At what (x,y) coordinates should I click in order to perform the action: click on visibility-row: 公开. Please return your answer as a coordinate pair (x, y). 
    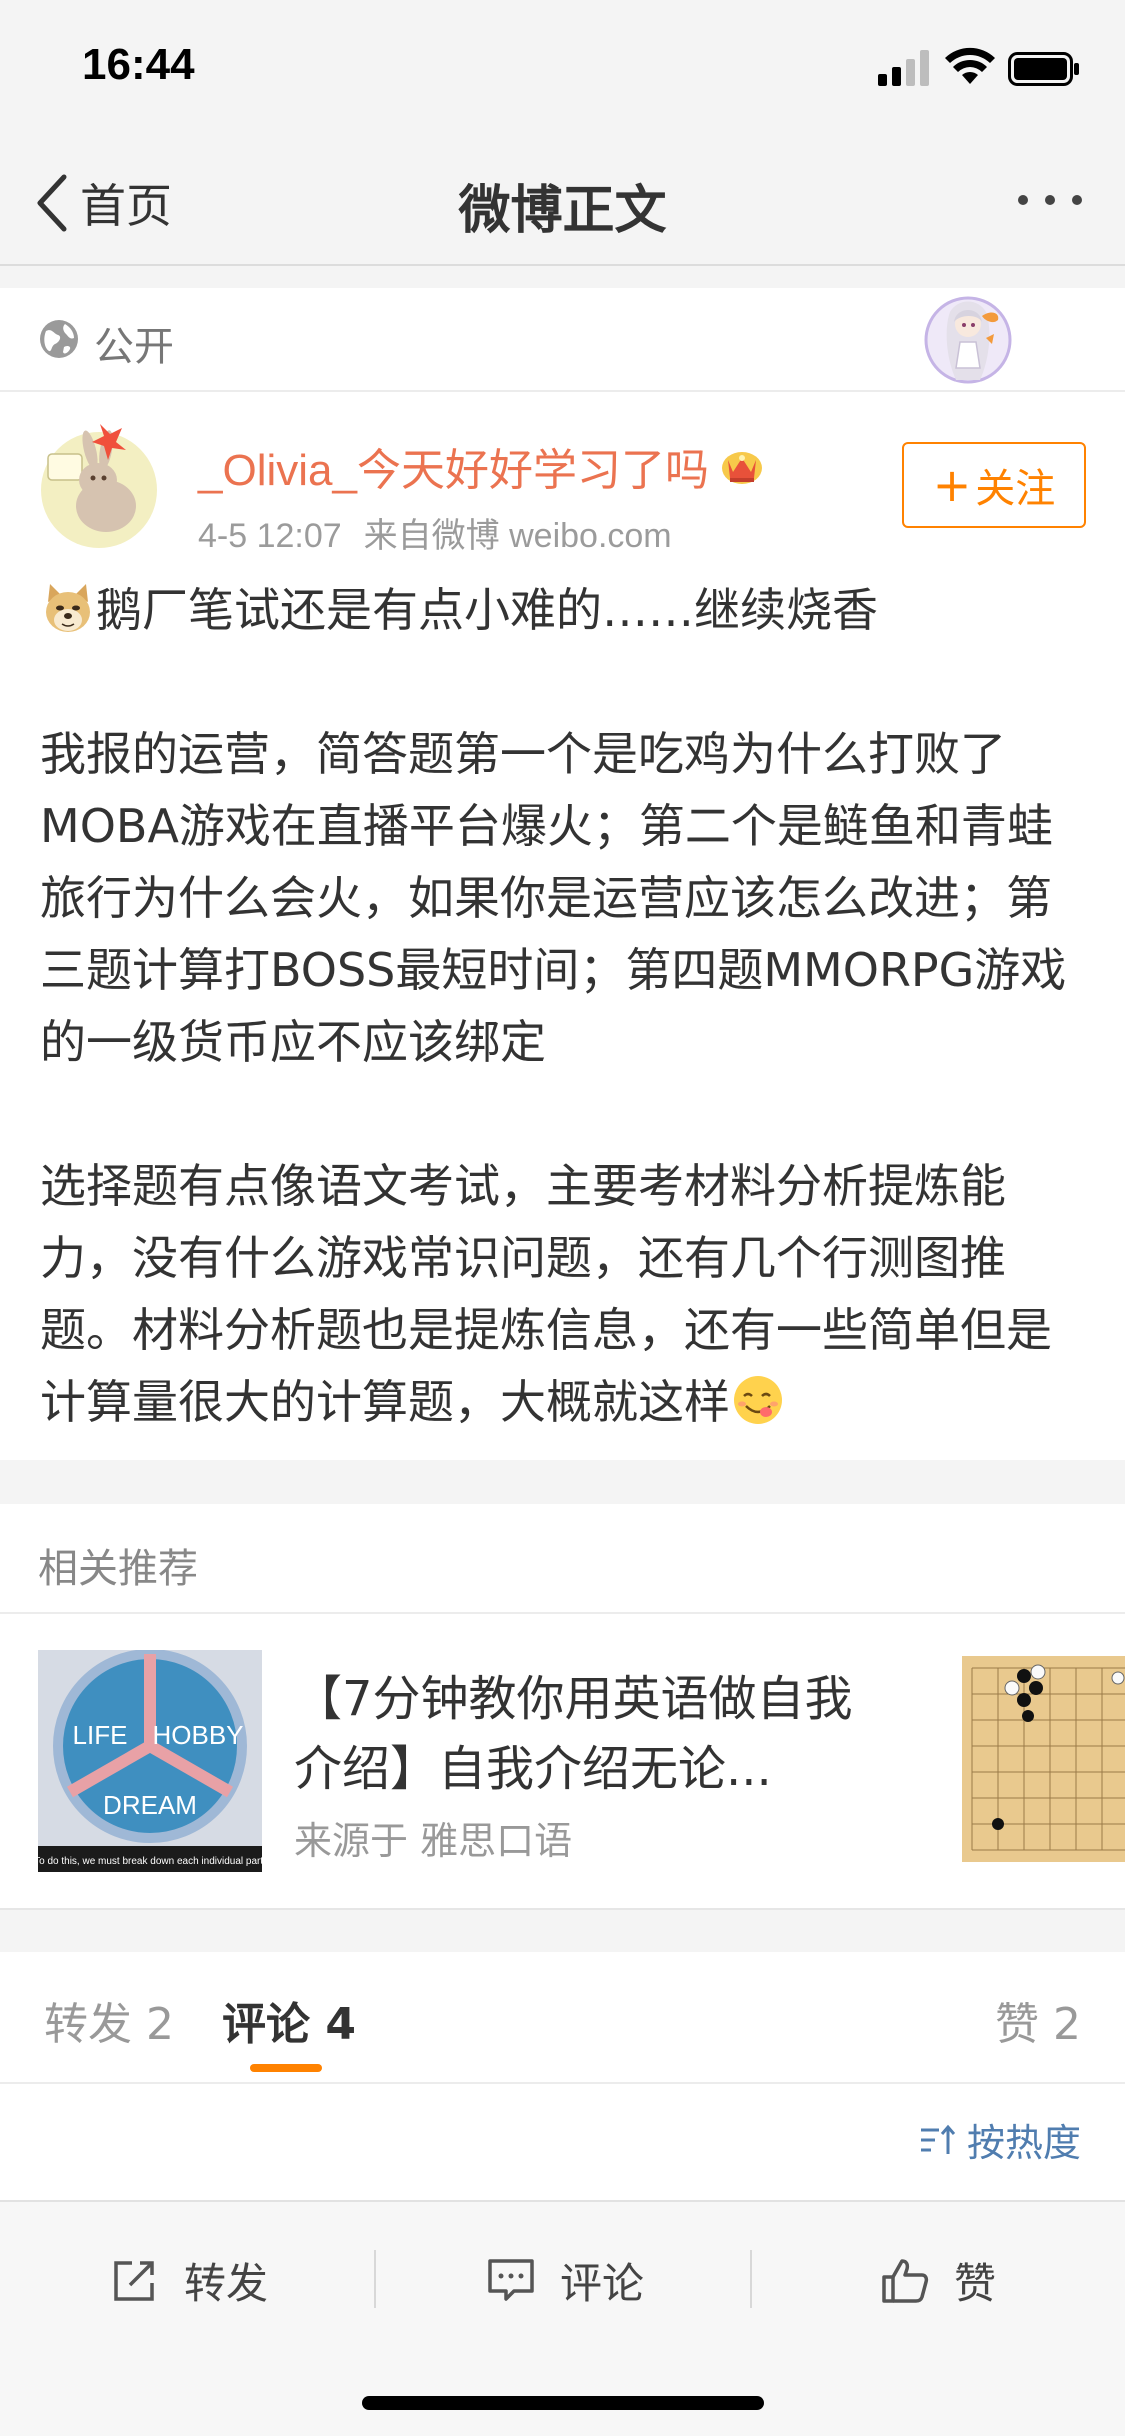
    Looking at the image, I should click on (562, 340).